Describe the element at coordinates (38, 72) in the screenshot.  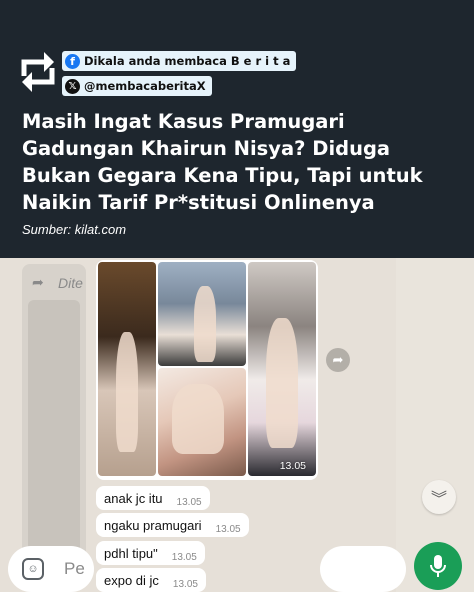
I see `repost-logo-icon` at that location.